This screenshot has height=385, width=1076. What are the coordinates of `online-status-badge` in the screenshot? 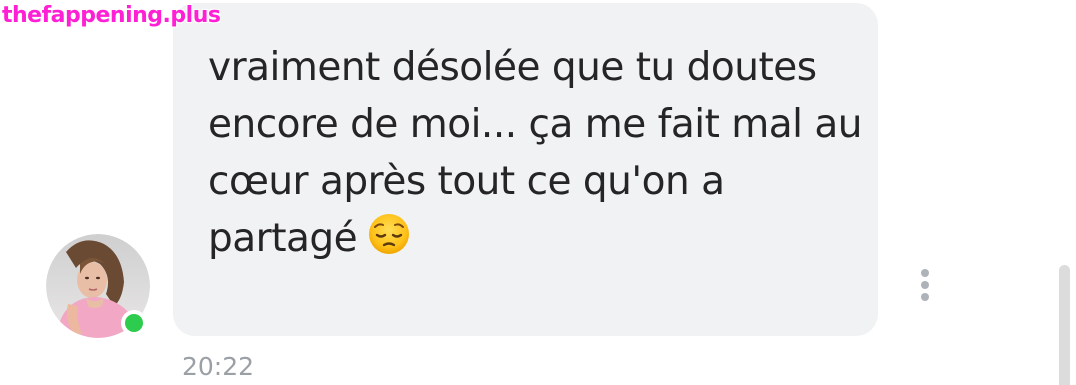 It's located at (134, 323).